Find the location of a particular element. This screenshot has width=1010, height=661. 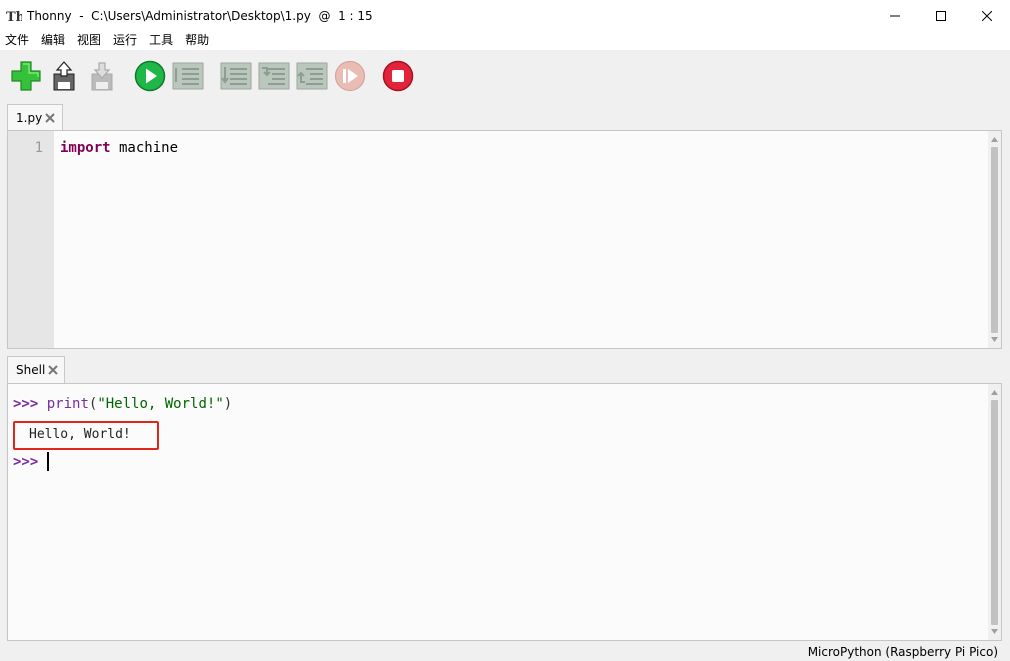

resume-icon is located at coordinates (350, 76).